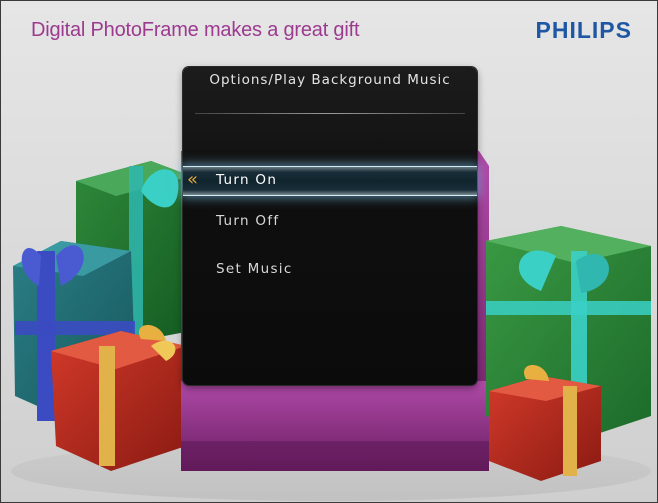 The image size is (658, 503). I want to click on menu-item-label: Set Music, so click(254, 269).